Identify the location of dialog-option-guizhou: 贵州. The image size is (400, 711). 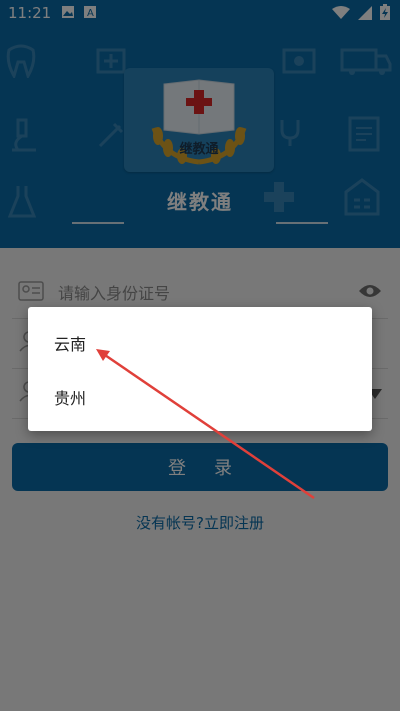
(200, 397).